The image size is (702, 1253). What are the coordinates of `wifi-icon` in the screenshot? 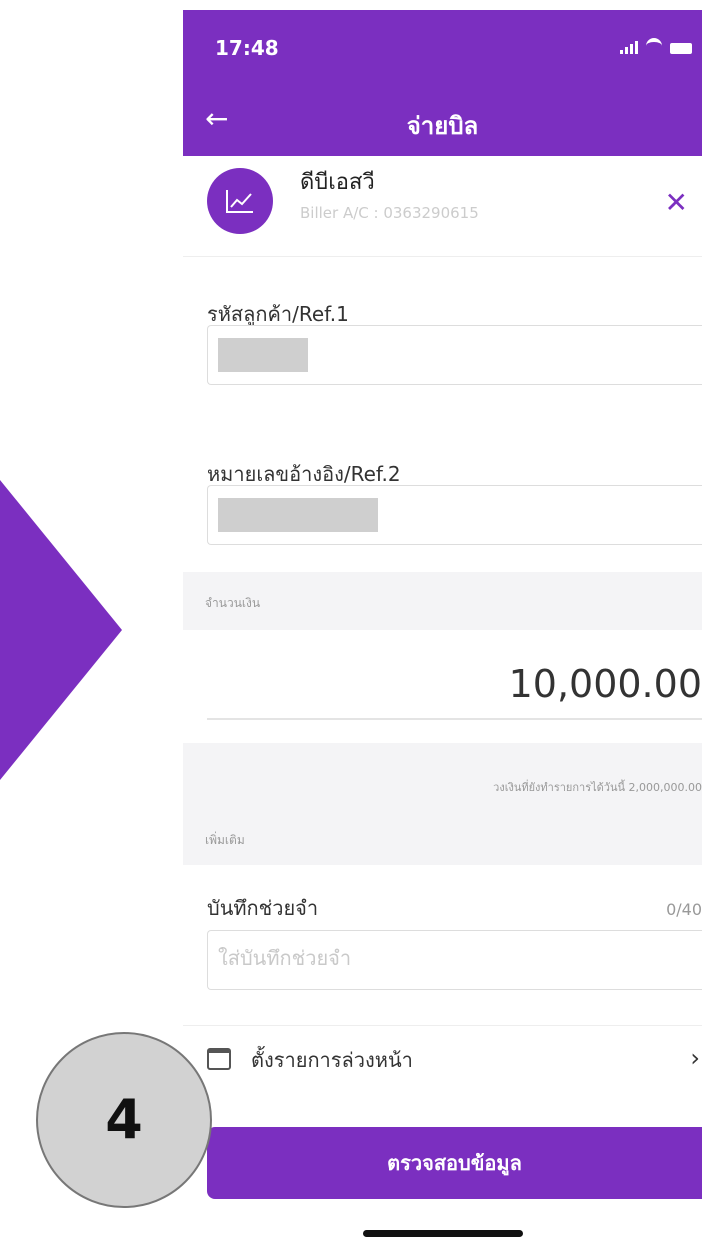 It's located at (654, 46).